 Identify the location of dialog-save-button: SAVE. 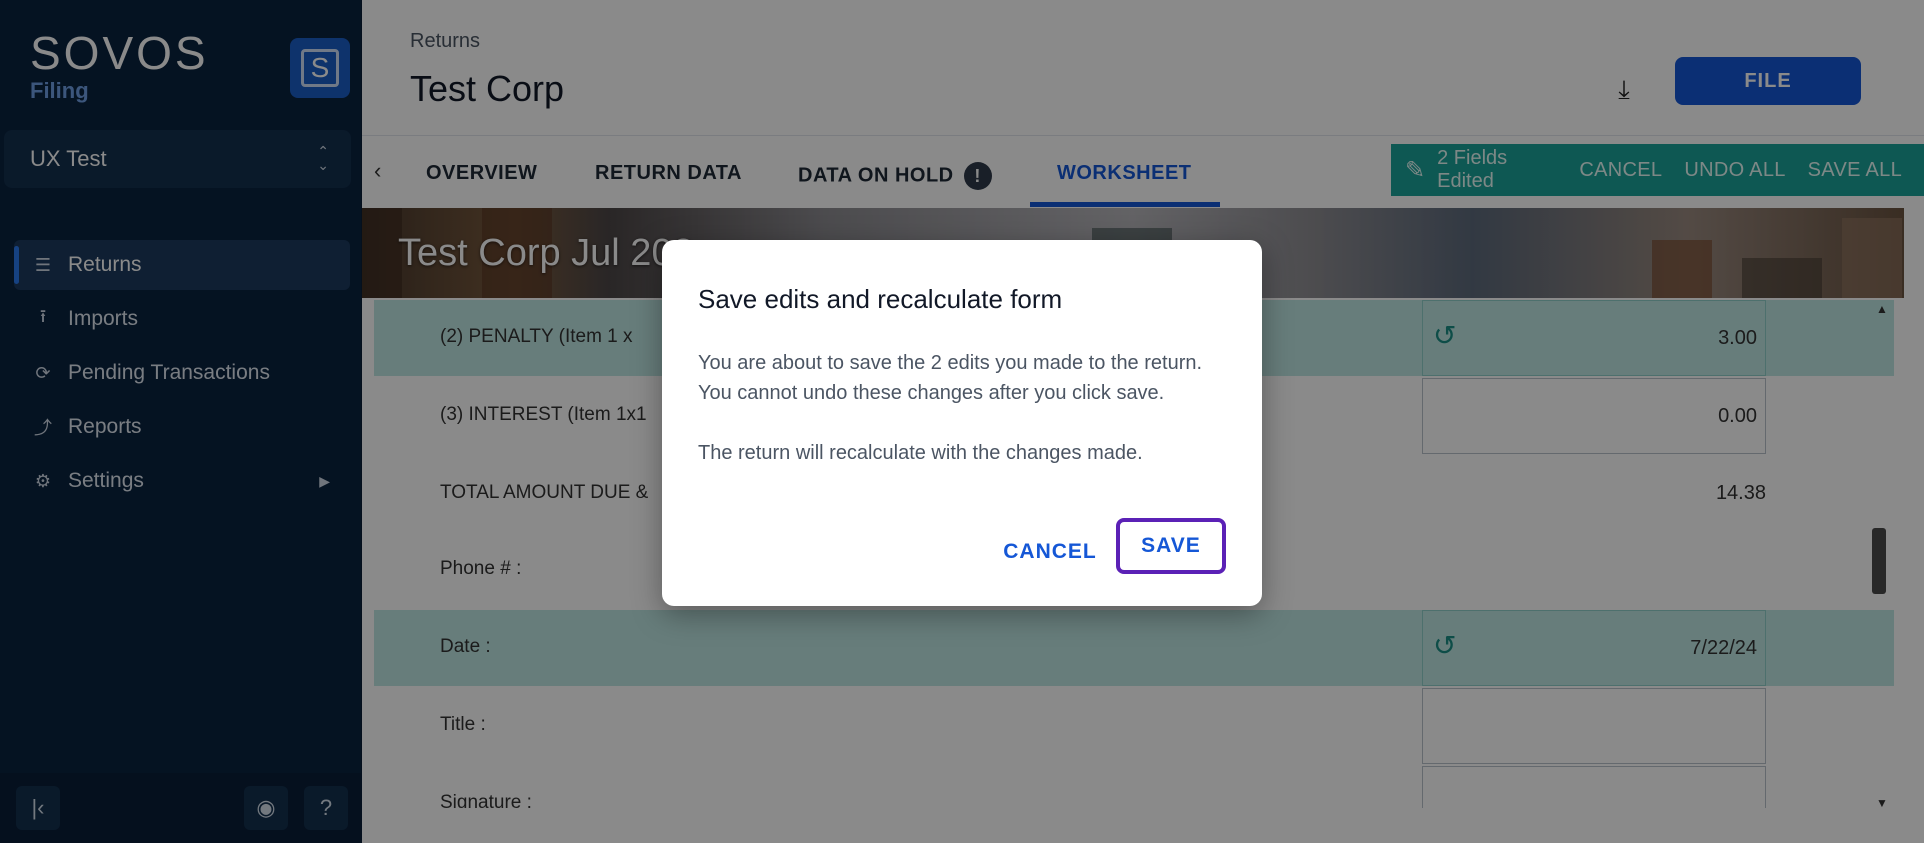
(1171, 546).